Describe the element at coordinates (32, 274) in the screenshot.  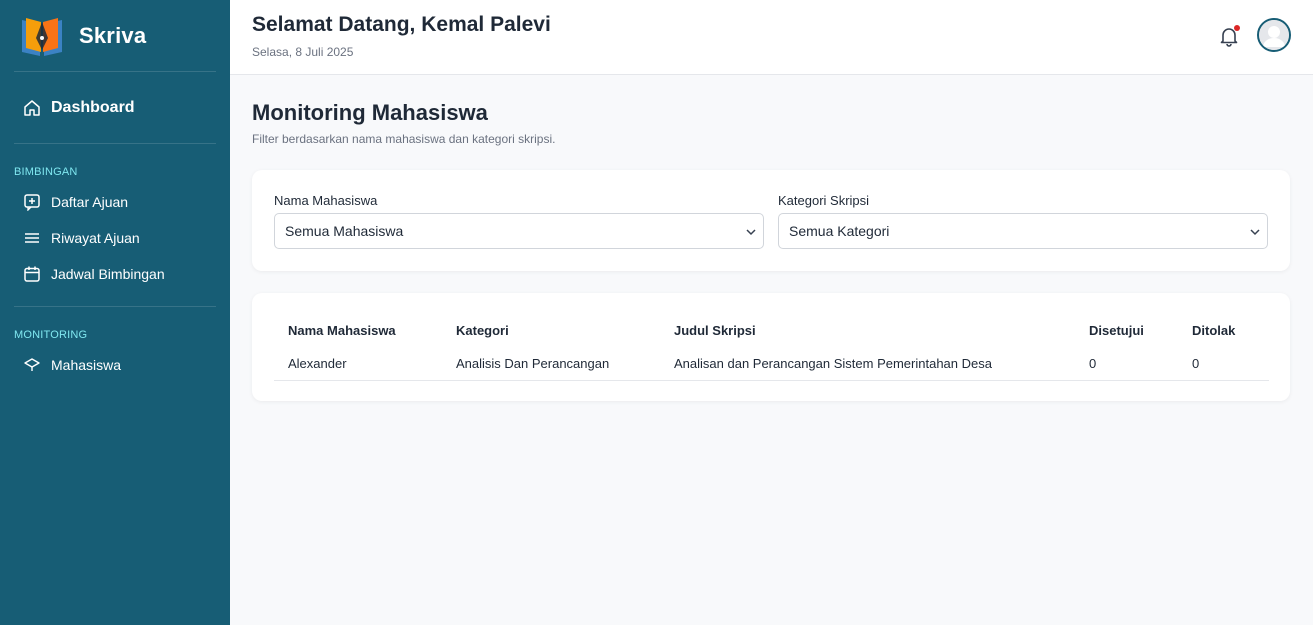
I see `calendar-icon` at that location.